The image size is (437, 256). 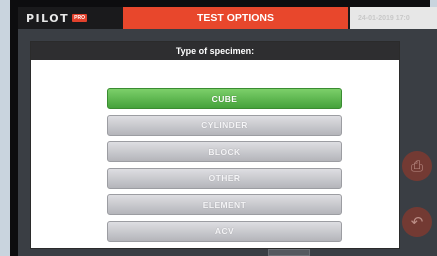 I want to click on specimen-option-other-button: OTHER, so click(x=224, y=178).